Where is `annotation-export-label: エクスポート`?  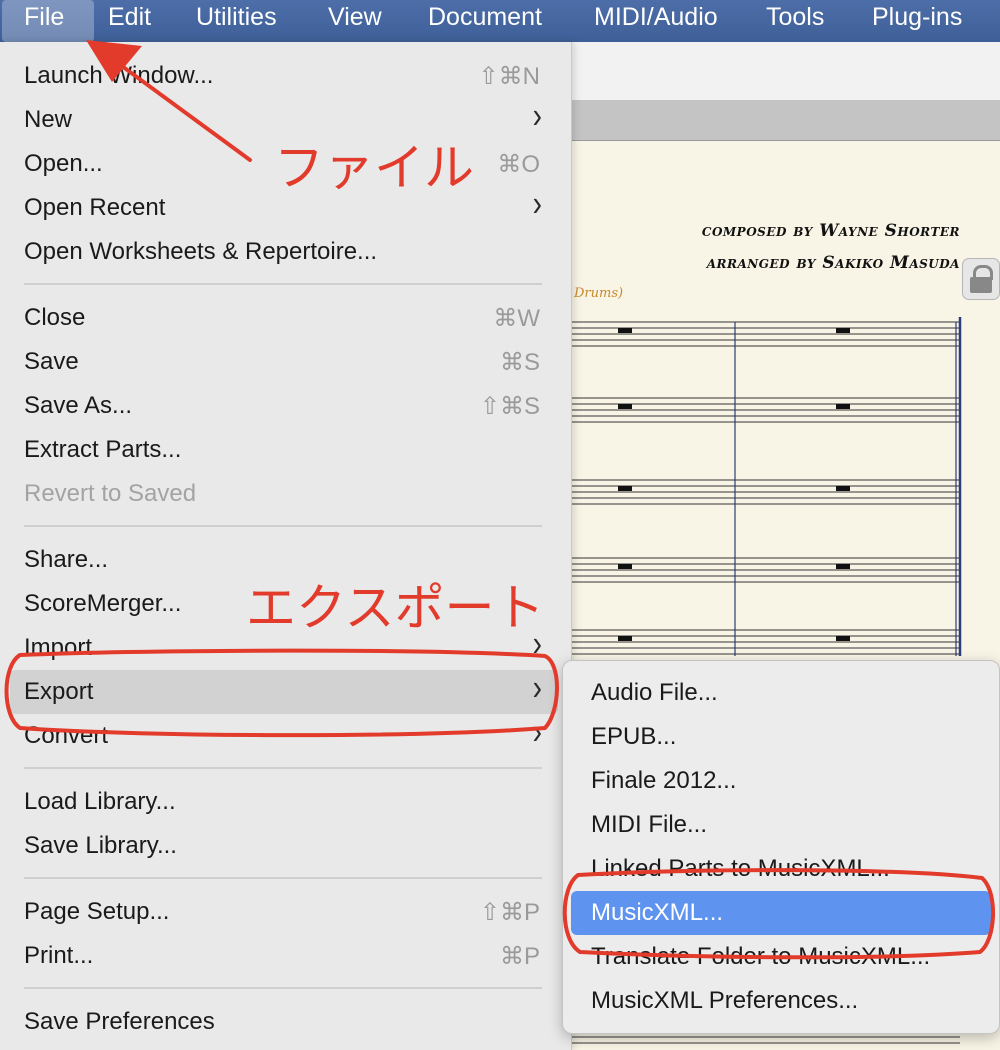
annotation-export-label: エクスポート is located at coordinates (395, 608).